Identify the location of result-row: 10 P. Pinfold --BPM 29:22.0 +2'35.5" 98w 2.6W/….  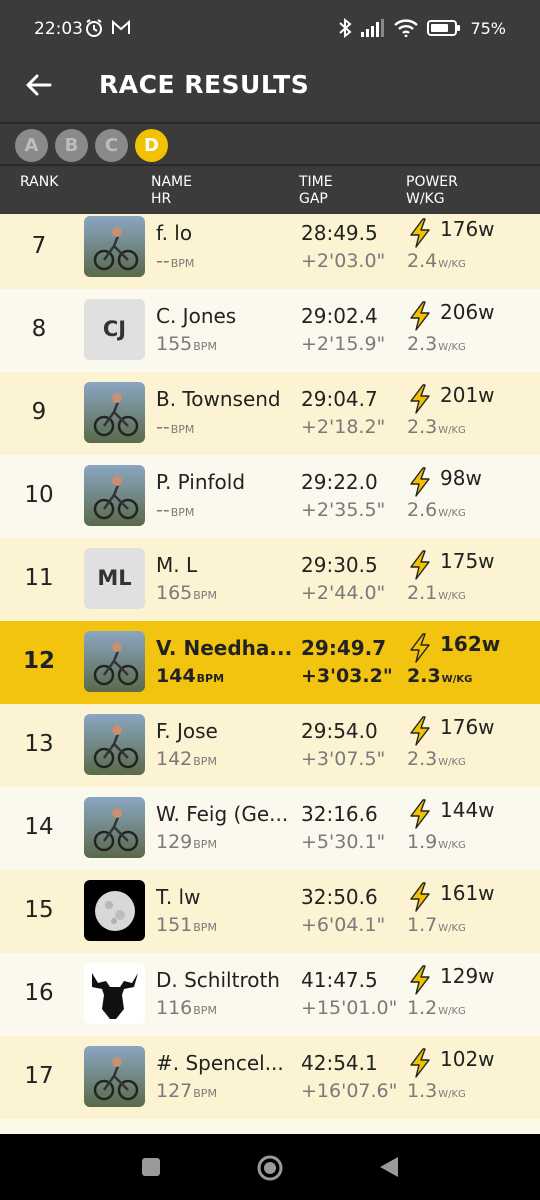
(270, 496).